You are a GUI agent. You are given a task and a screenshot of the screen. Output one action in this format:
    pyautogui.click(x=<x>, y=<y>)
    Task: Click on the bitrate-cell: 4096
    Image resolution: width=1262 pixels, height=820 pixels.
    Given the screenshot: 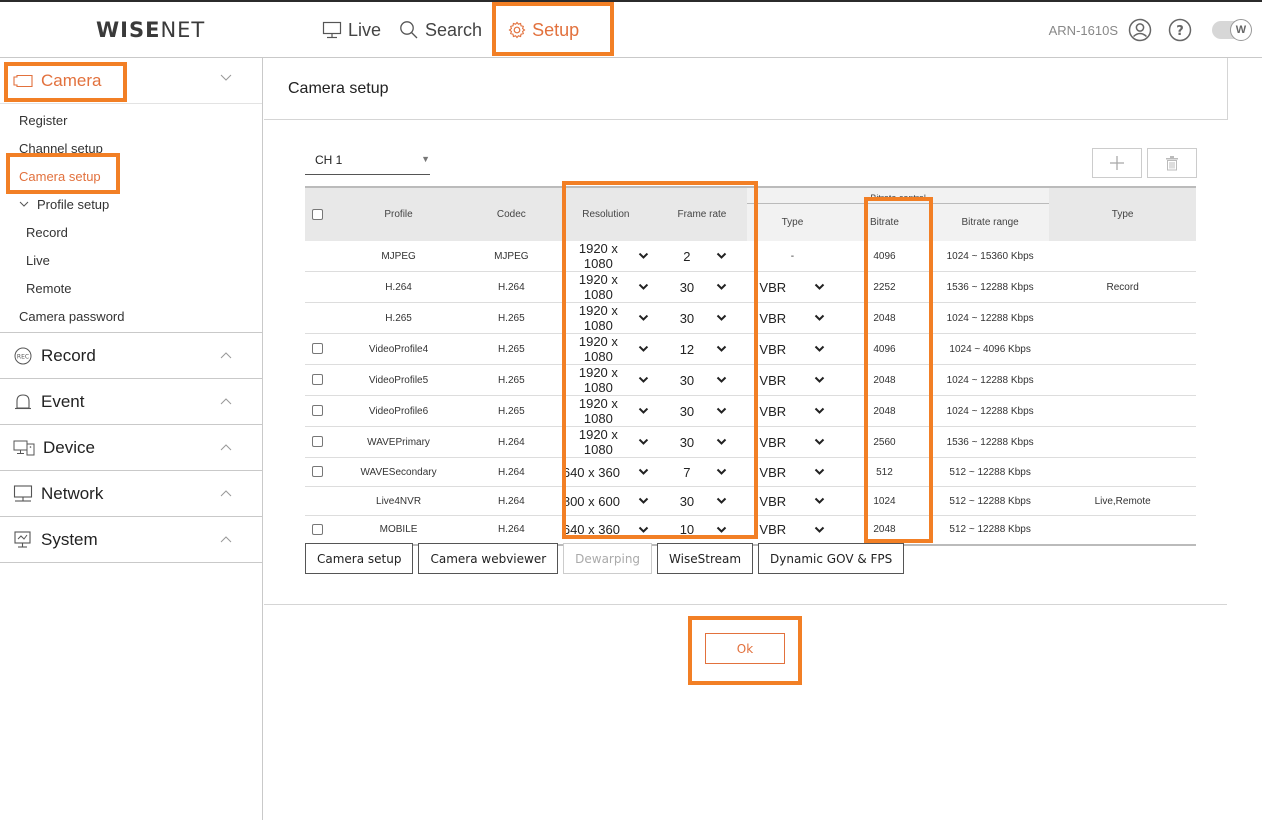 What is the action you would take?
    pyautogui.click(x=884, y=256)
    